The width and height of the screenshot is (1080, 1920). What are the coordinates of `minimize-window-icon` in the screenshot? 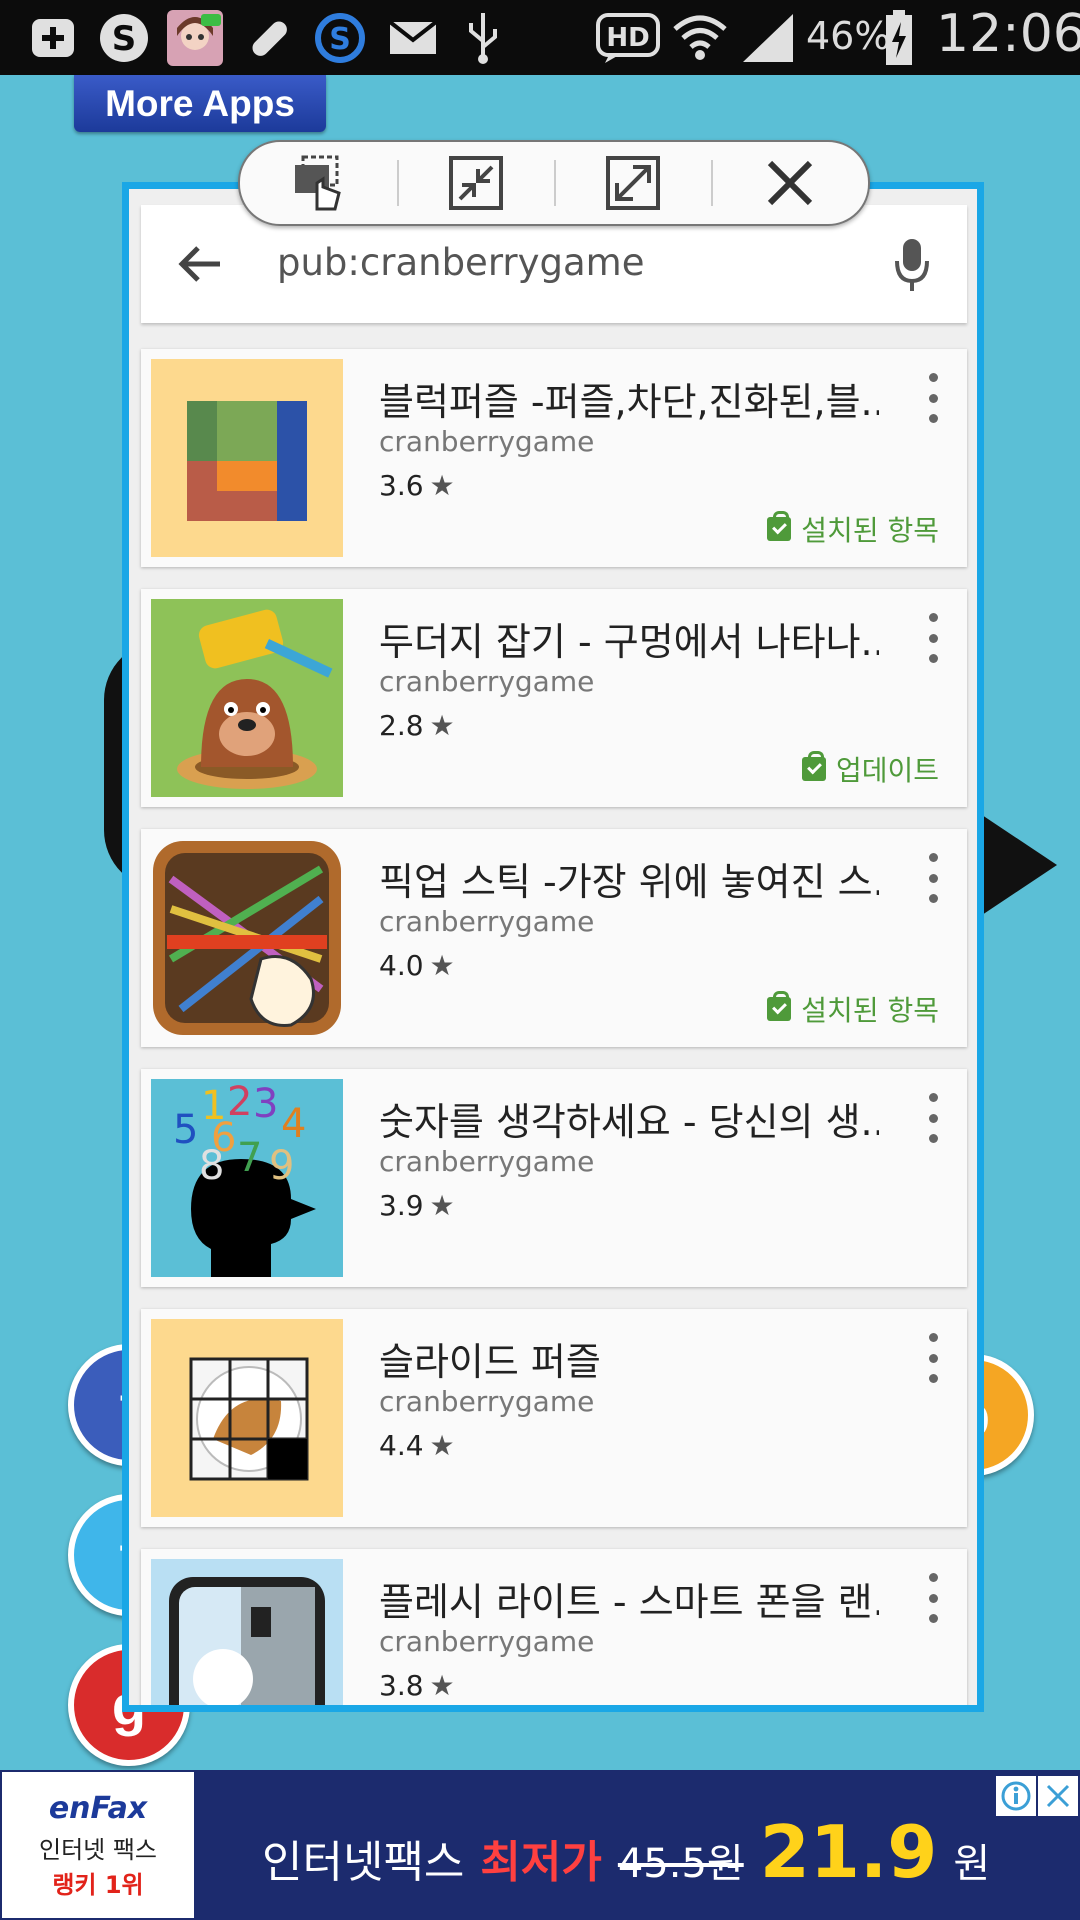 It's located at (475, 183).